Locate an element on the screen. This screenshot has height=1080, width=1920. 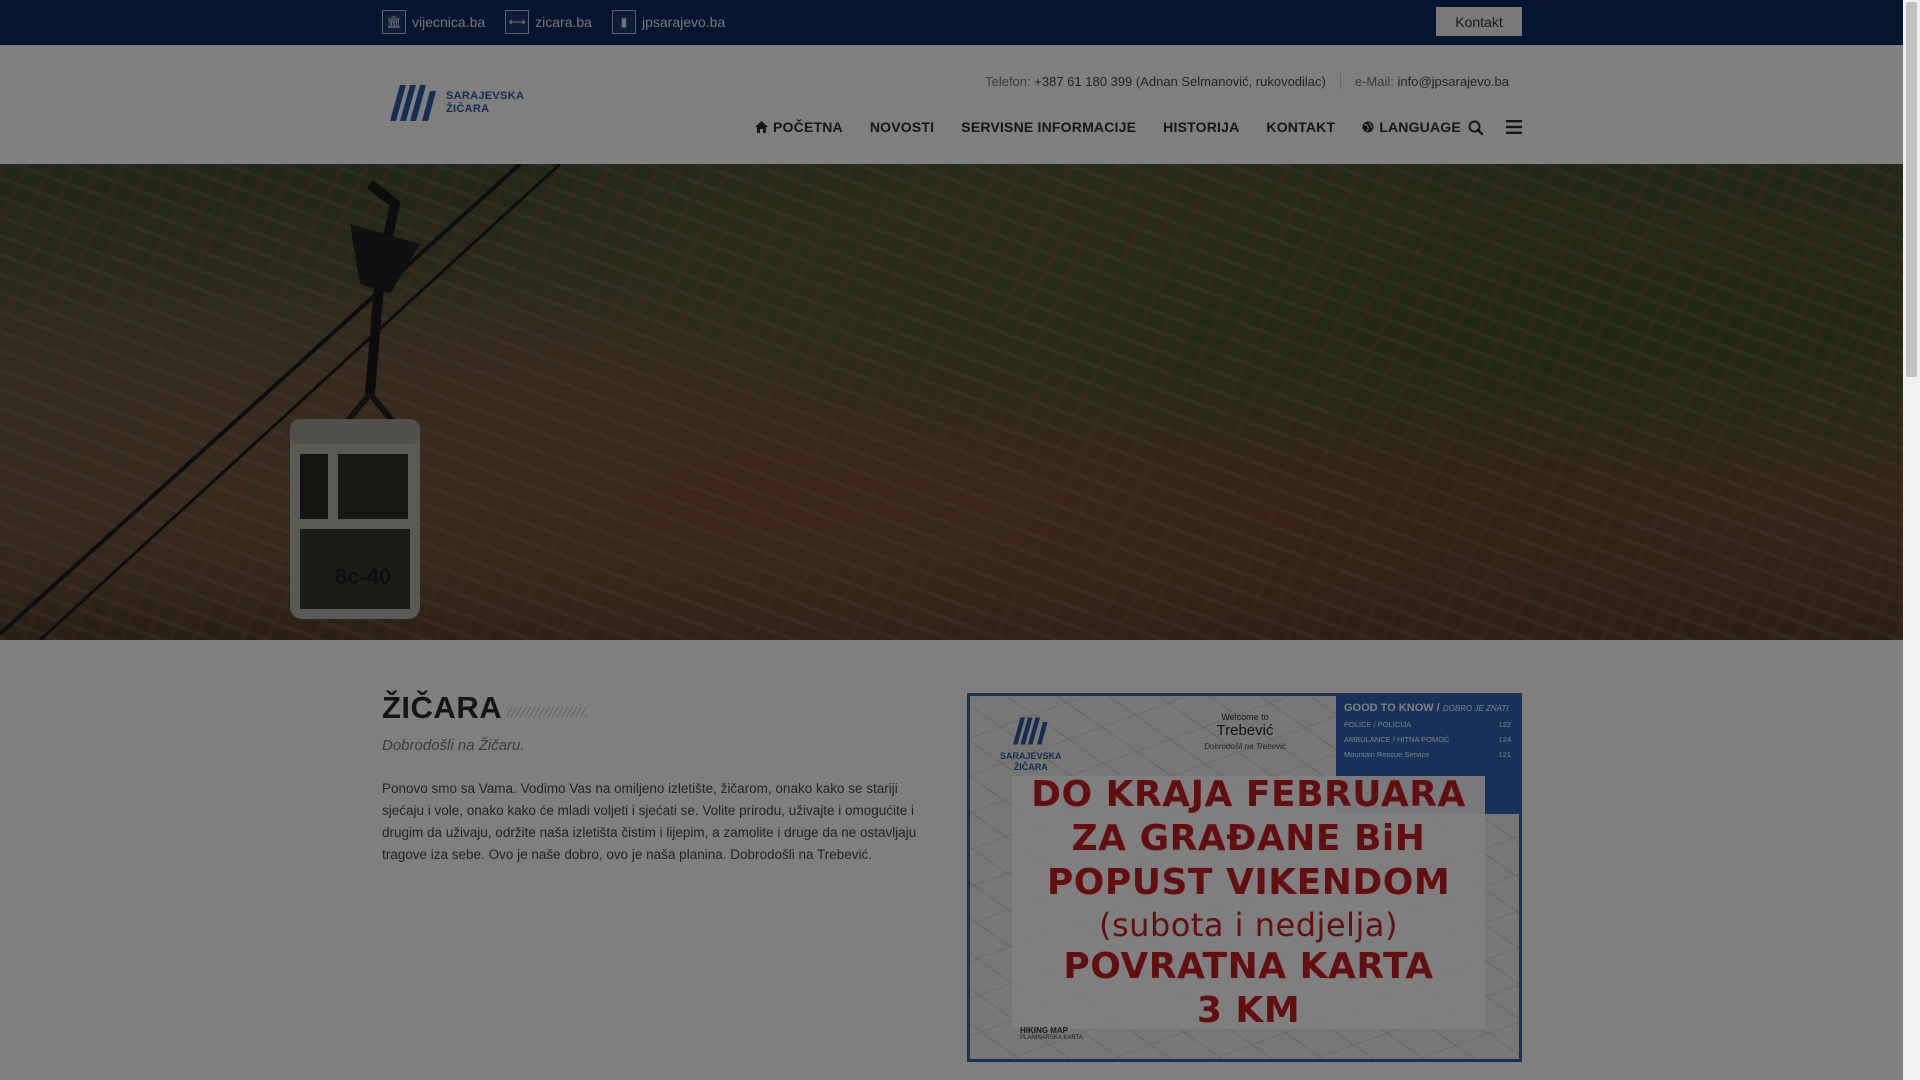
good-to-know-title: GOOD TO KNOW / DOBRO JE ZNATI is located at coordinates (1427, 708).